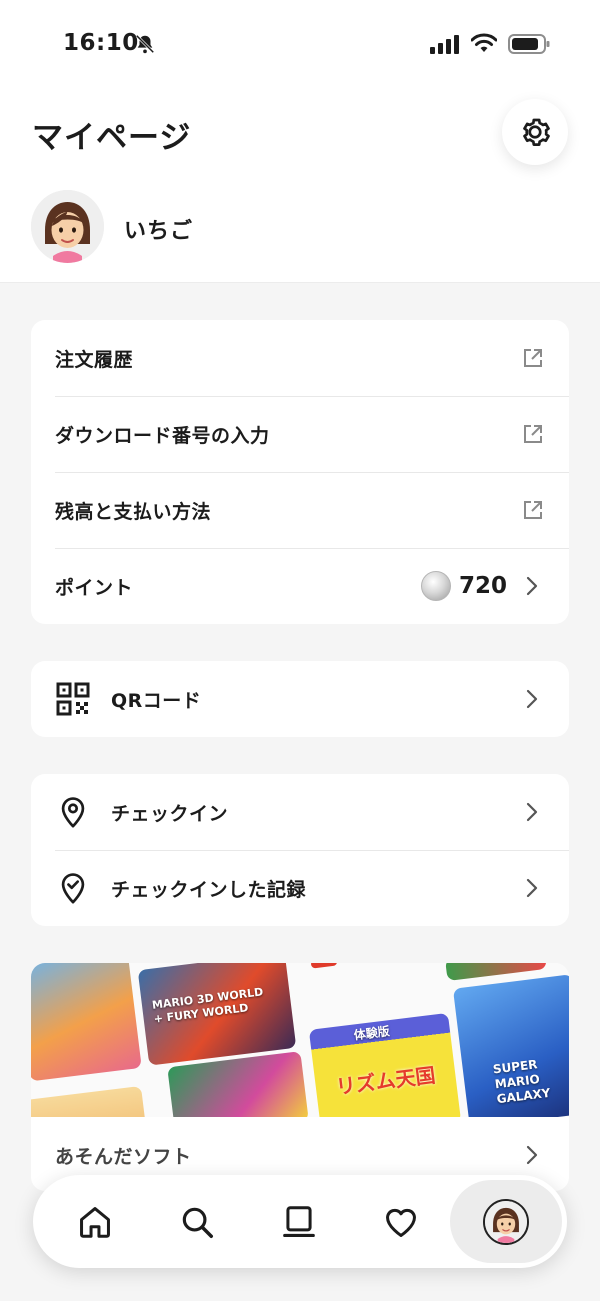 The image size is (600, 1301). Describe the element at coordinates (170, 813) in the screenshot. I see `menu-item-label: チェックイン` at that location.